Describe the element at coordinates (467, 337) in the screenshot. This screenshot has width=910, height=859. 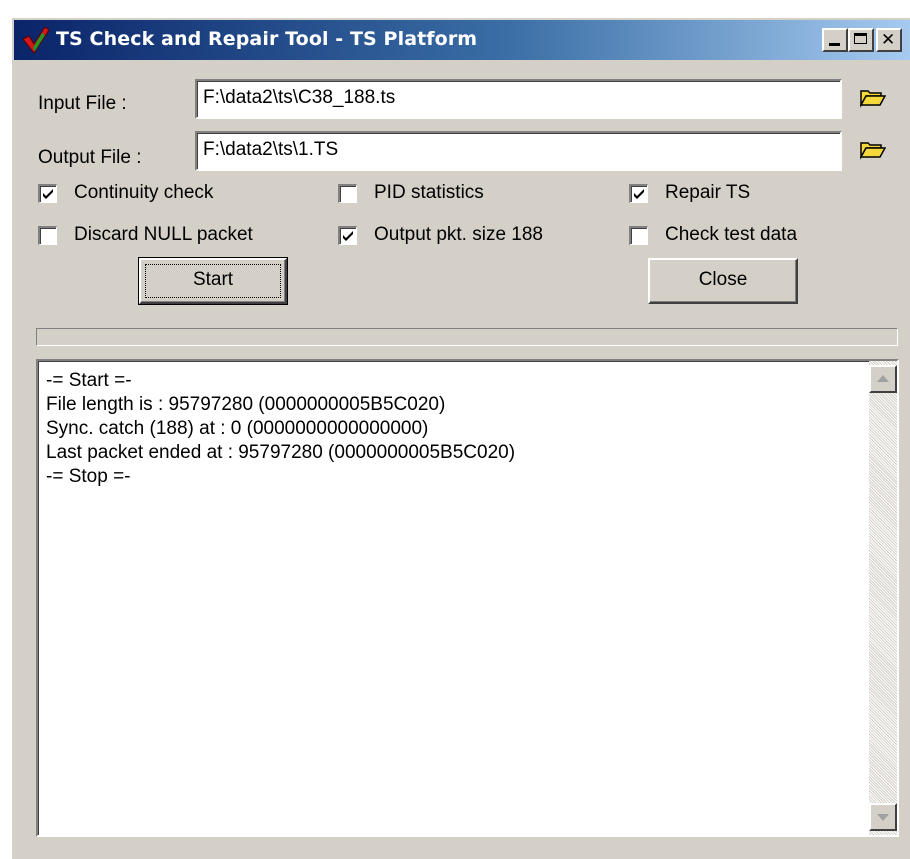
I see `progress-bar` at that location.